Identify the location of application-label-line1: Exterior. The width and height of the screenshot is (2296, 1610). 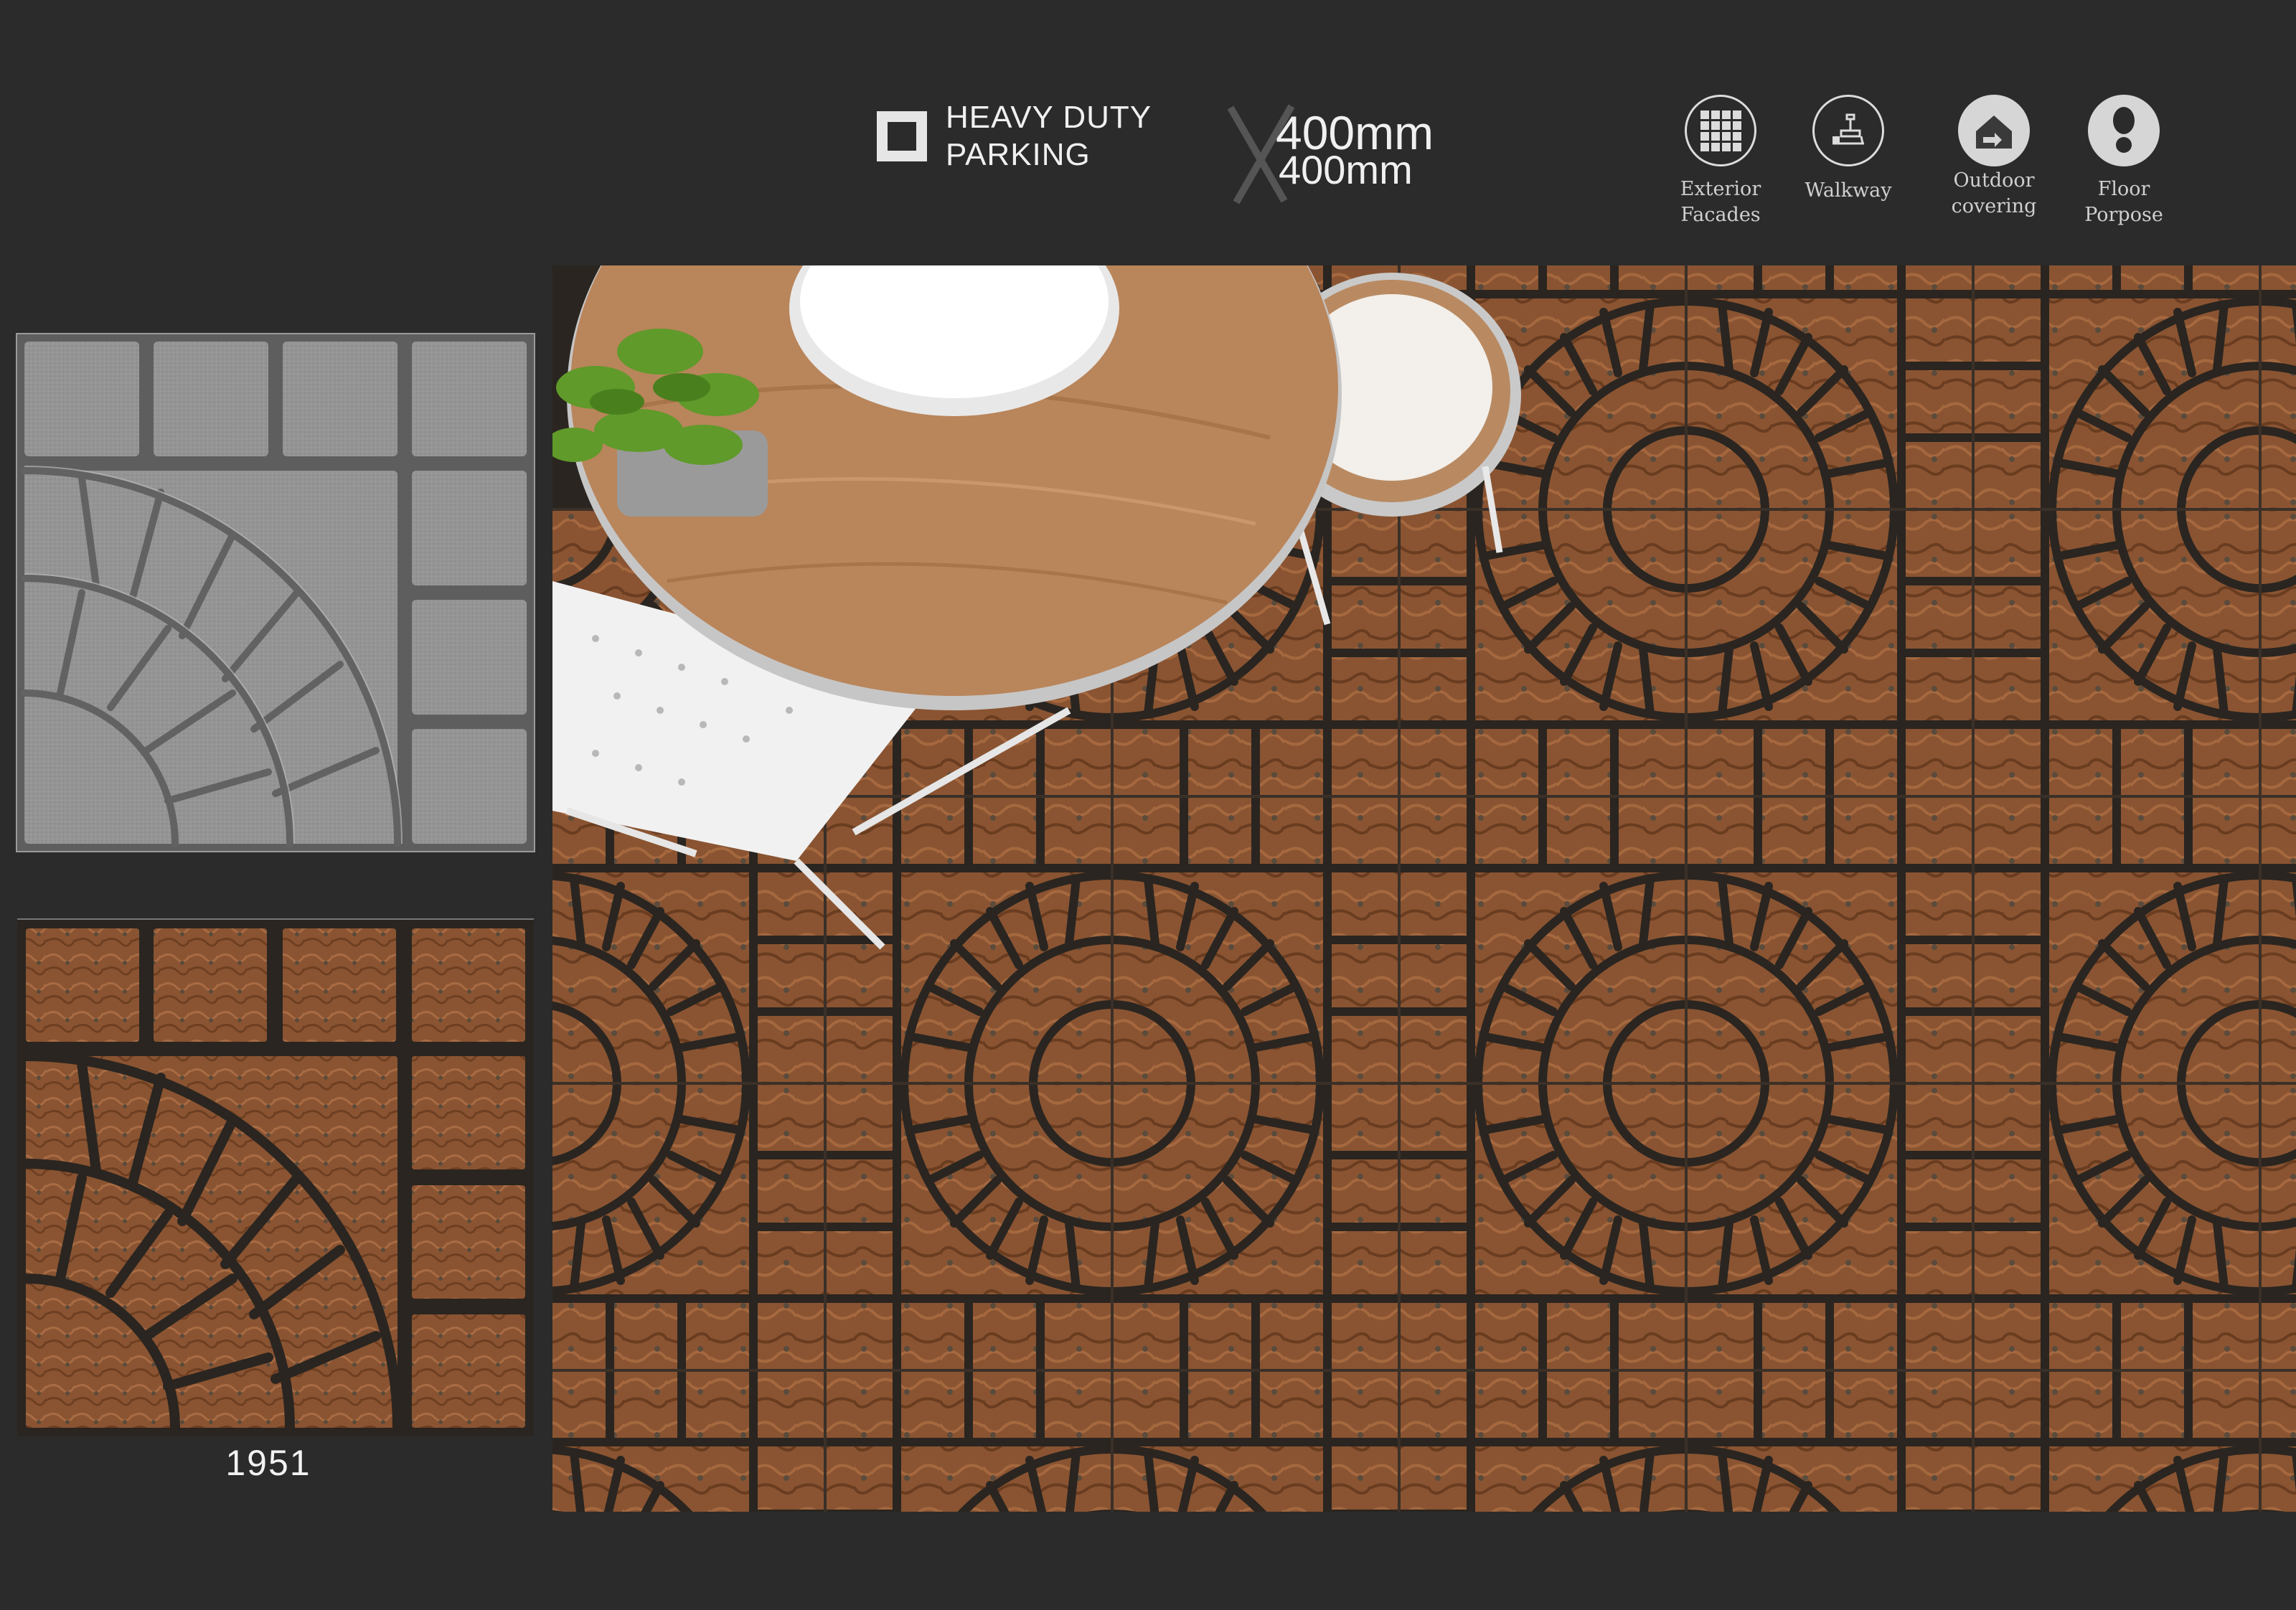
(1721, 189).